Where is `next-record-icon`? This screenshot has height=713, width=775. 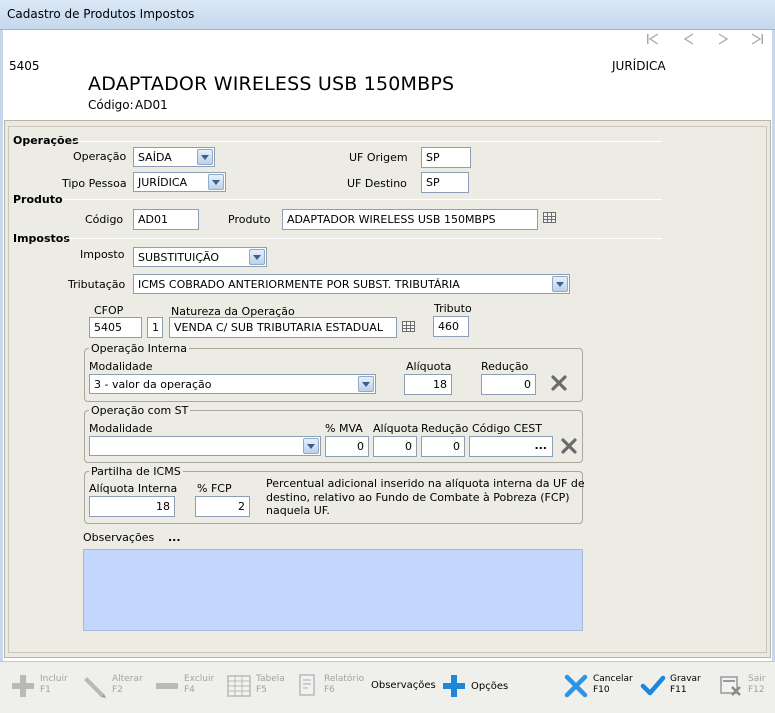
next-record-icon is located at coordinates (723, 40).